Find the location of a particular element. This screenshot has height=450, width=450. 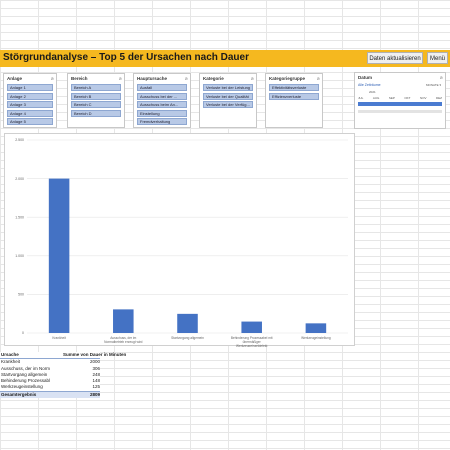

timeline-month: JUL is located at coordinates (361, 98).